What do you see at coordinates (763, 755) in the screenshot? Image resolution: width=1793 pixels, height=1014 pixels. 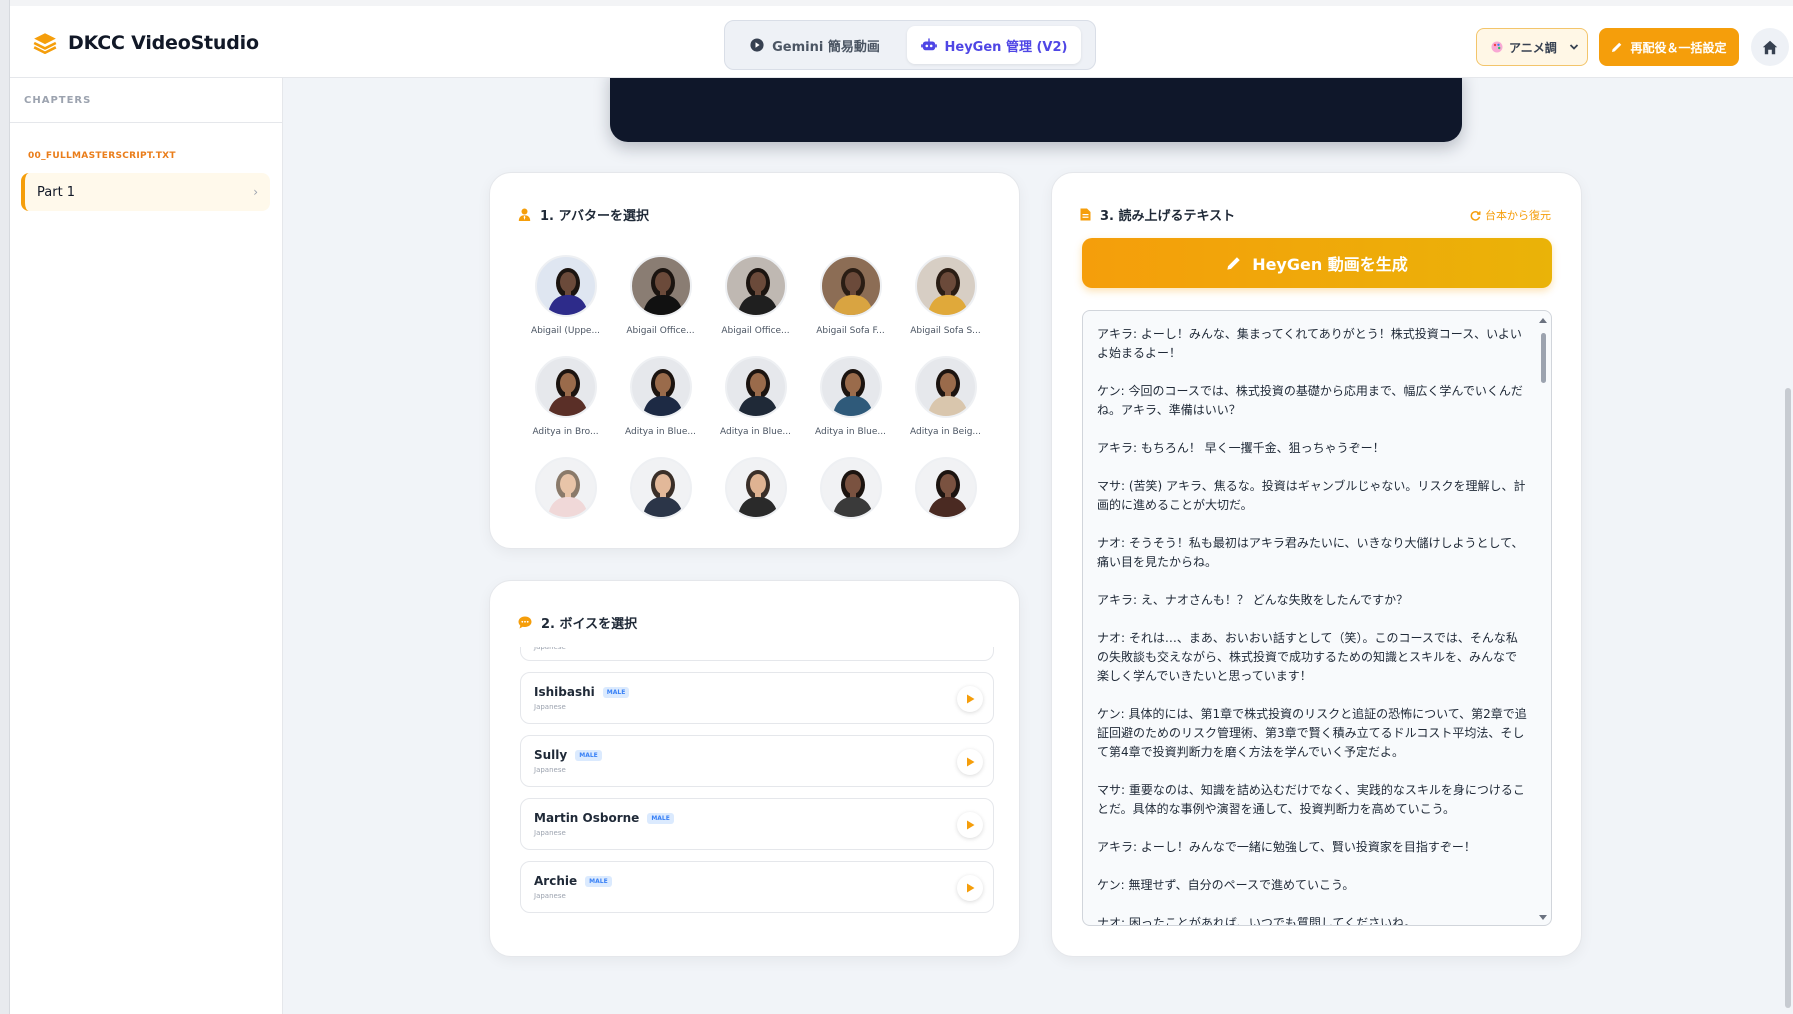 I see `voice-name-row: Sully MALE` at bounding box center [763, 755].